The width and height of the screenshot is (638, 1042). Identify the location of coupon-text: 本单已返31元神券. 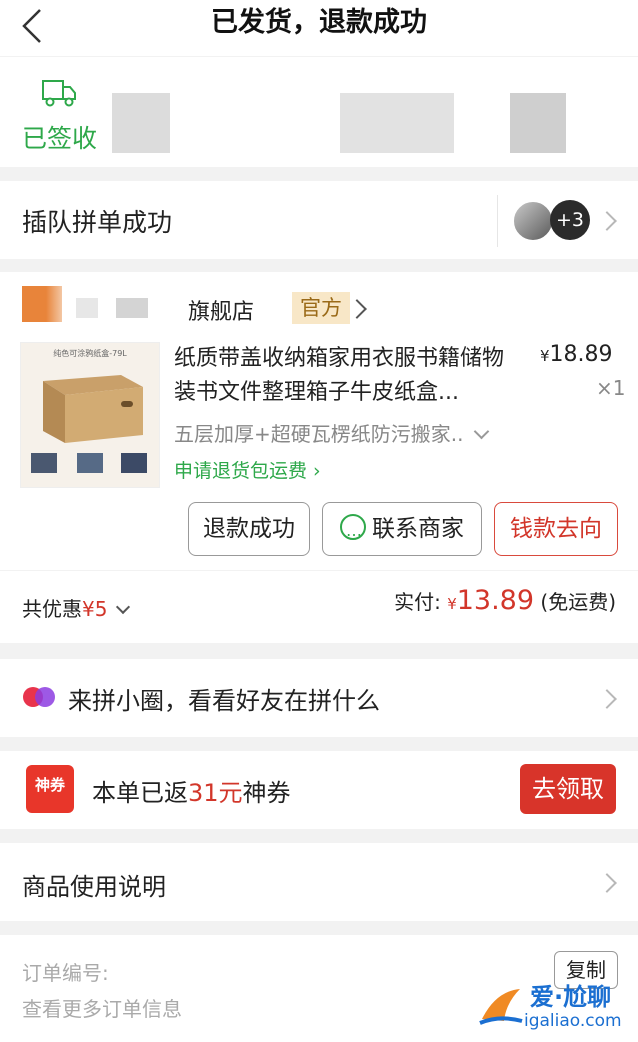
(191, 793).